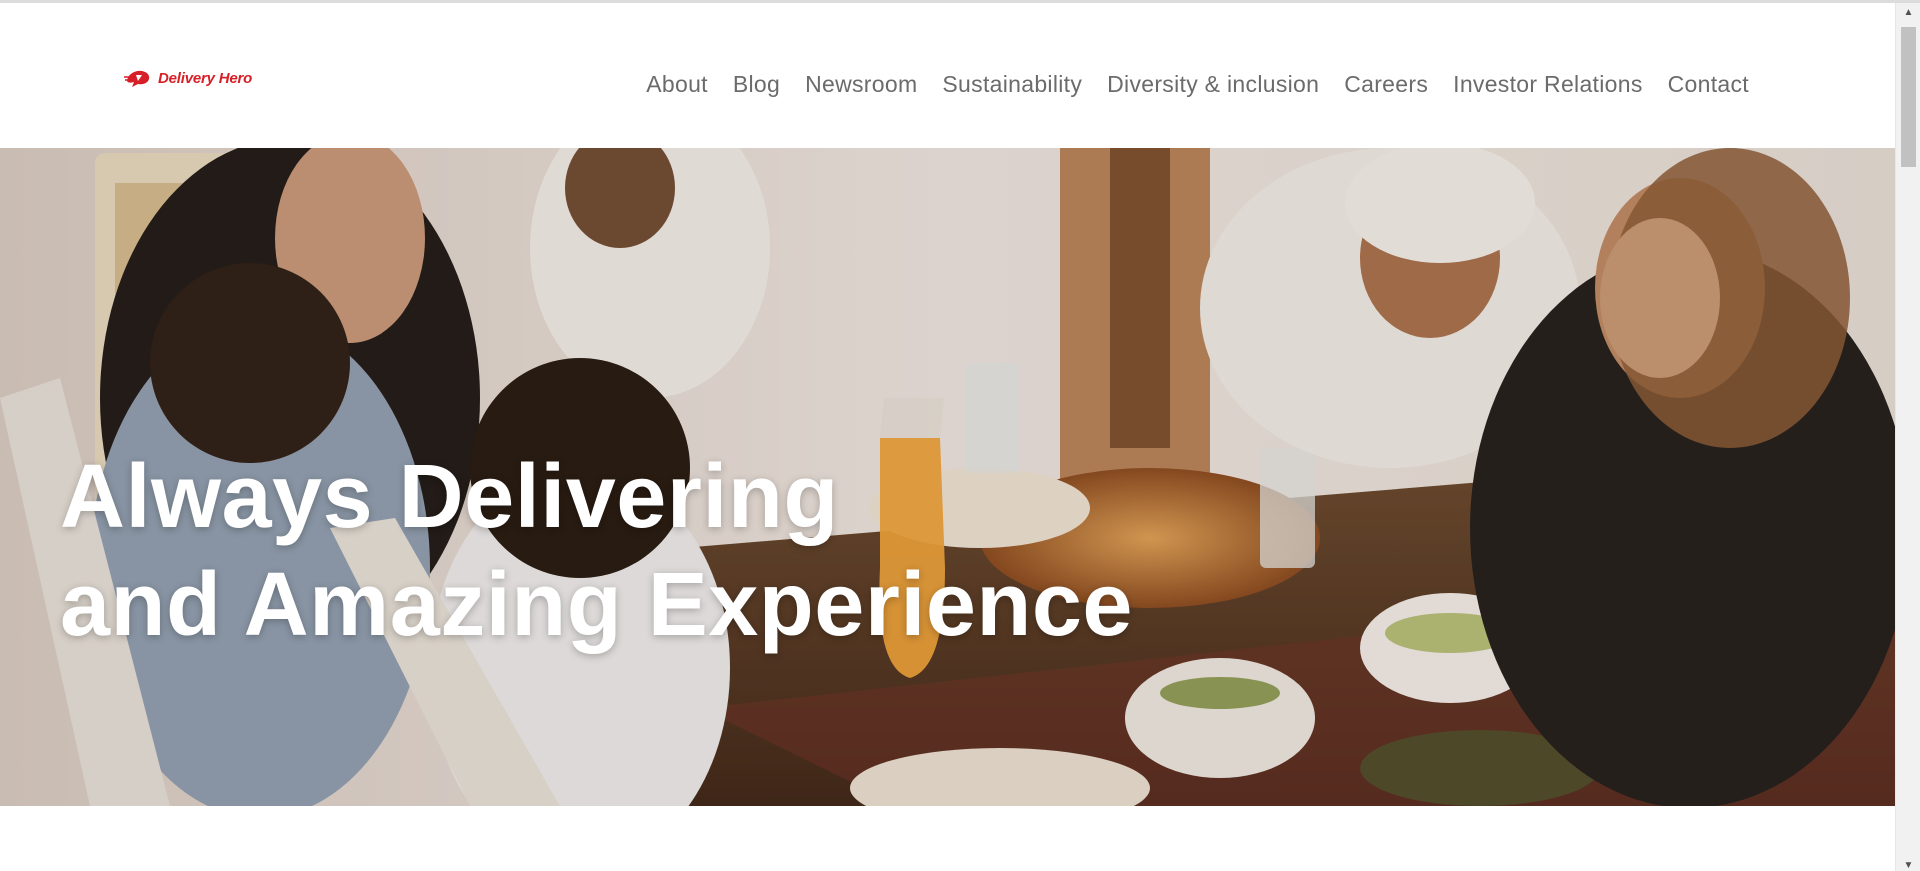 The height and width of the screenshot is (871, 1920). Describe the element at coordinates (449, 497) in the screenshot. I see `hero-headline-line-1: Always Delivering` at that location.